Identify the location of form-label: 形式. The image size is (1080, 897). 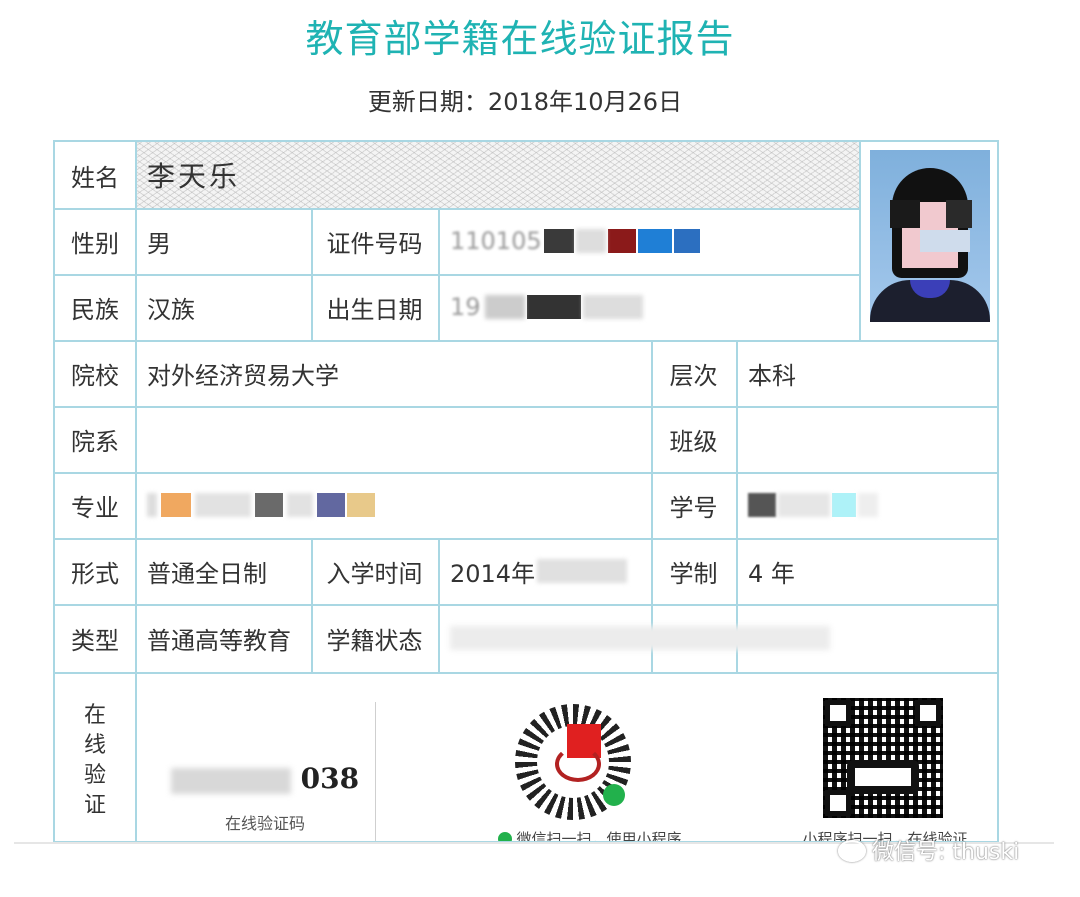
(95, 573).